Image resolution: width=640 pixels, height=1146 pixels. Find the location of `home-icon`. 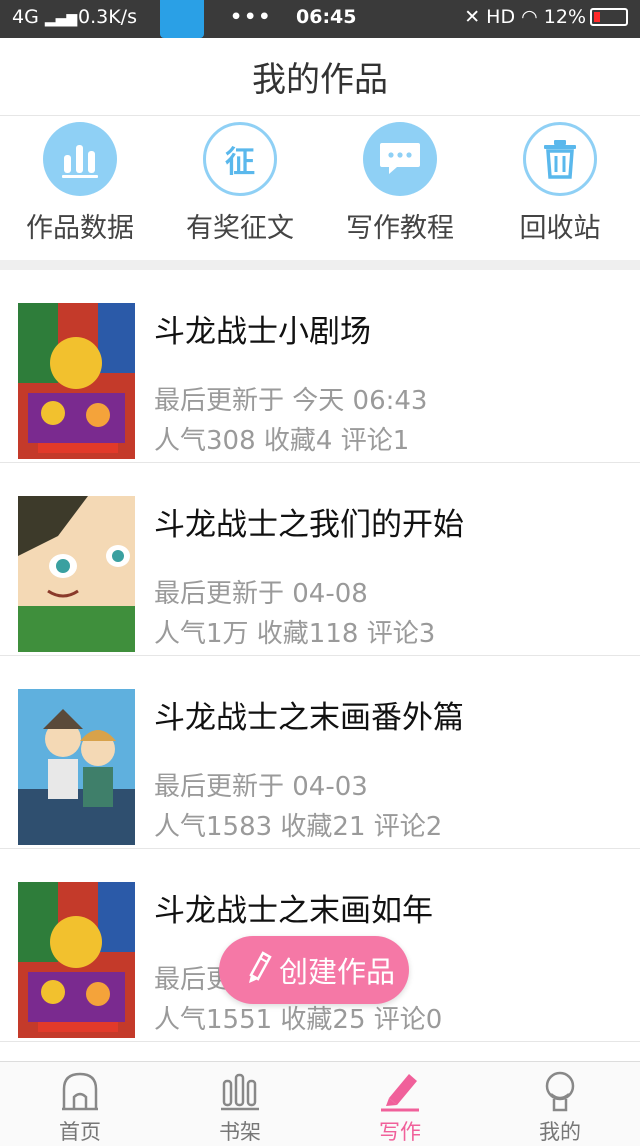

home-icon is located at coordinates (80, 1091).